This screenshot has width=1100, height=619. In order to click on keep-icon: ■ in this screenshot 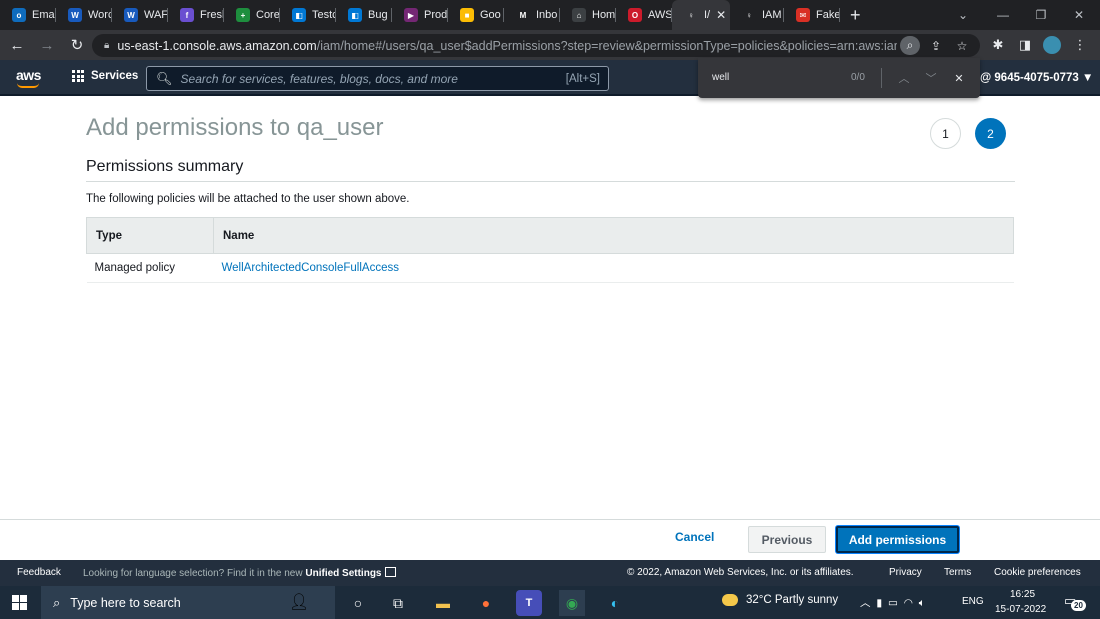, I will do `click(467, 15)`.